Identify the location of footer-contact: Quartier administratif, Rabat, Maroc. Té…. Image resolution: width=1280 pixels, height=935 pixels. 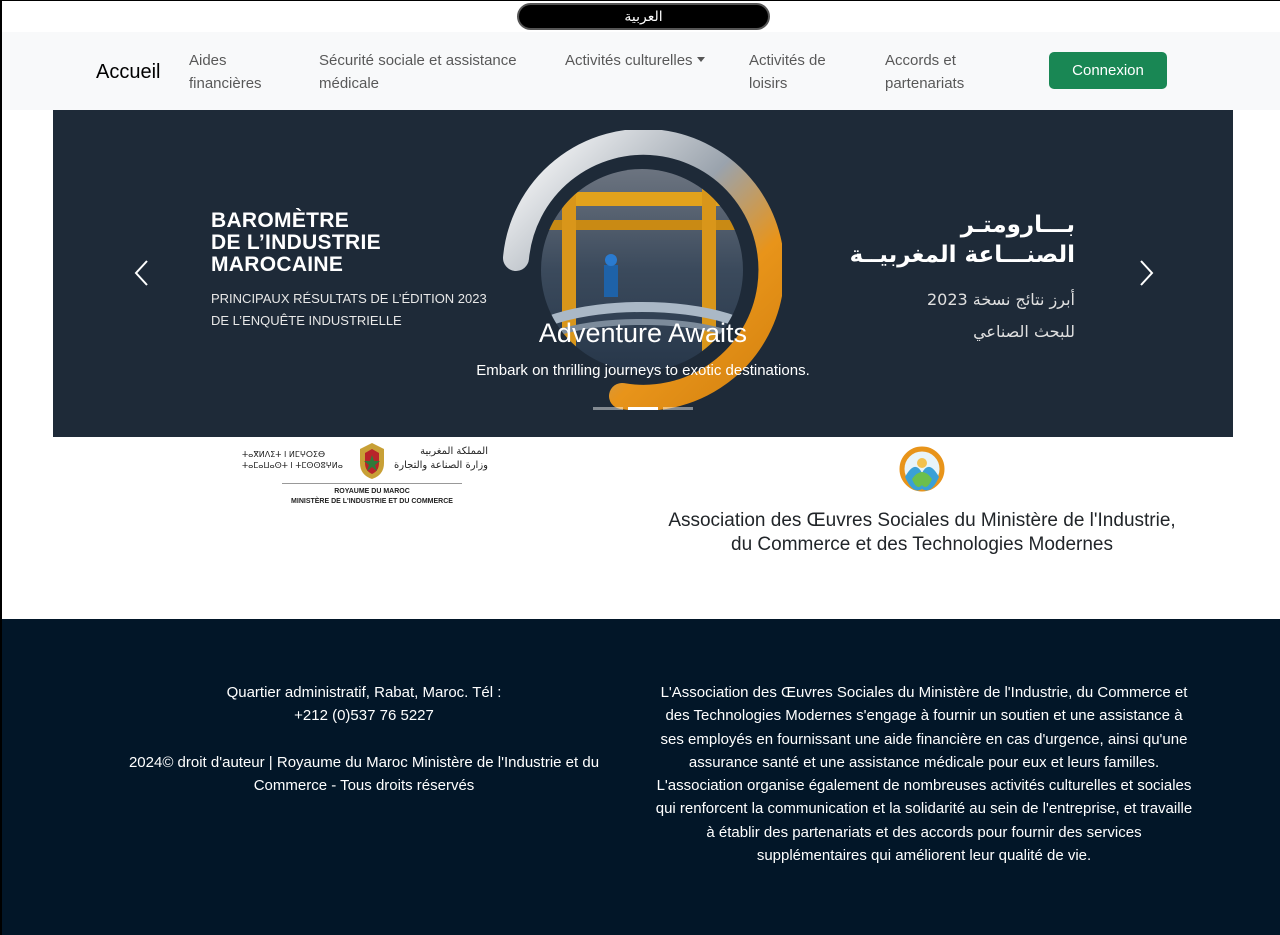
(364, 739).